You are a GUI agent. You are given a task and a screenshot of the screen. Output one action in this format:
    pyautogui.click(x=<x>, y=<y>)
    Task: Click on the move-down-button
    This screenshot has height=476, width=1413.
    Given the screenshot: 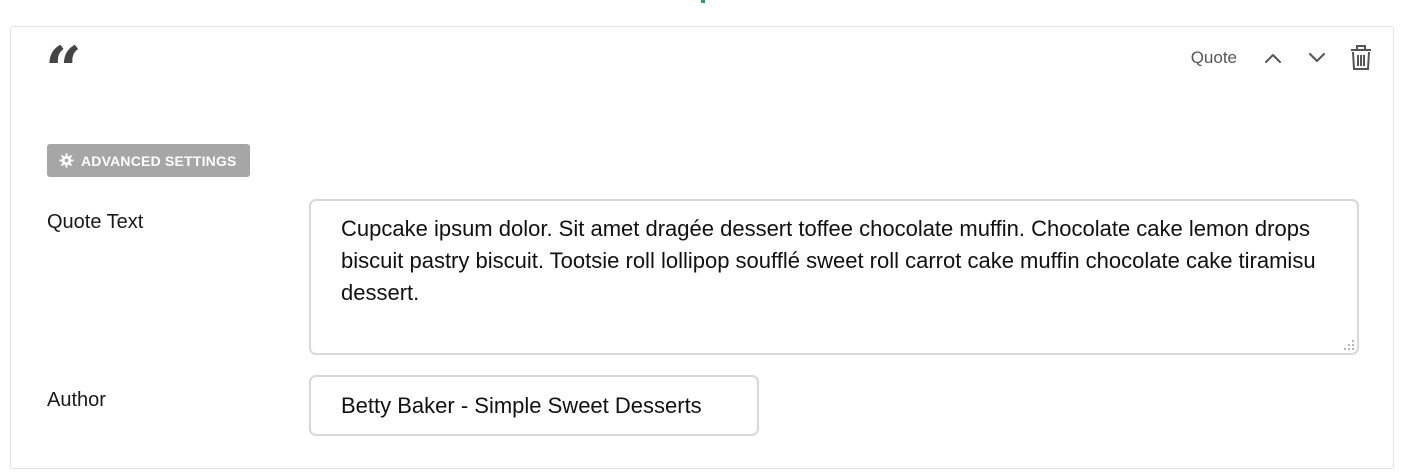 What is the action you would take?
    pyautogui.click(x=1317, y=58)
    